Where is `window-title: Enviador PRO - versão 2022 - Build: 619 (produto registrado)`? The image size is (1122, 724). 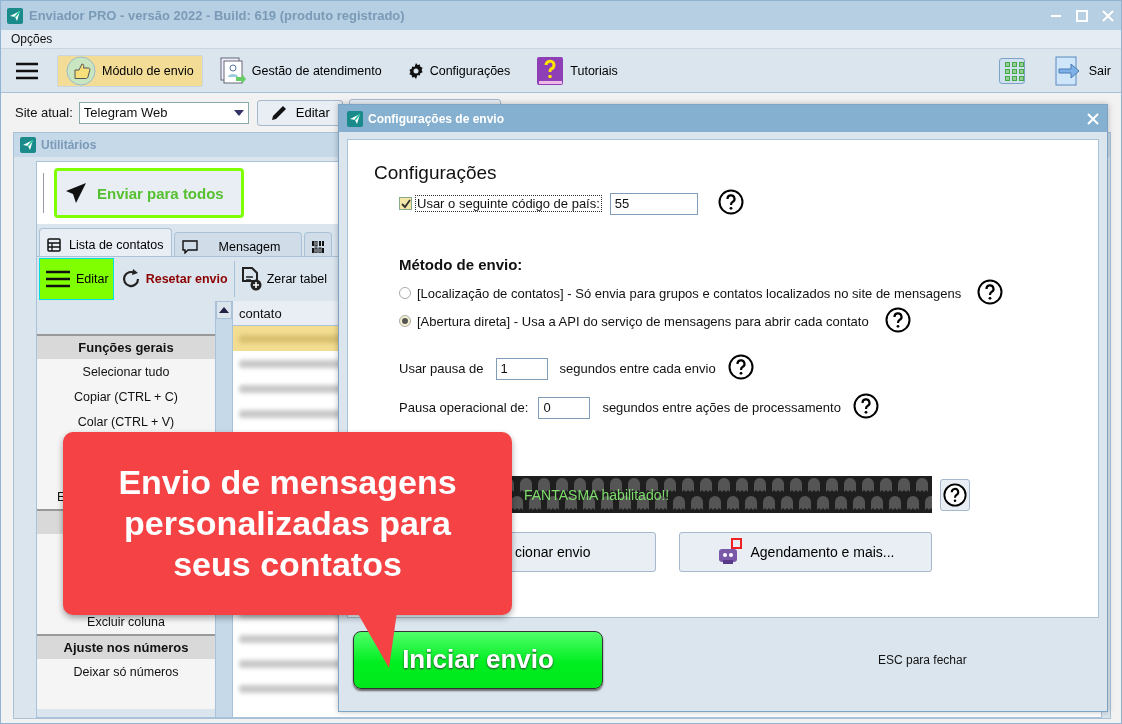
window-title: Enviador PRO - versão 2022 - Build: 619 (produto registrado) is located at coordinates (217, 15).